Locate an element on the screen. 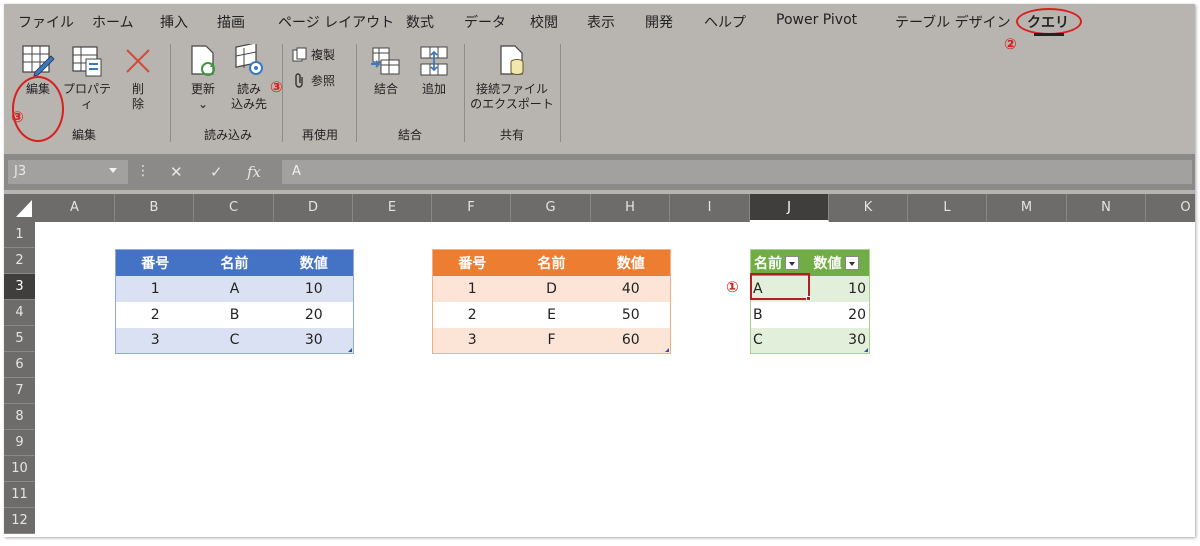 The image size is (1200, 546). row-header-4: 4 is located at coordinates (19, 313).